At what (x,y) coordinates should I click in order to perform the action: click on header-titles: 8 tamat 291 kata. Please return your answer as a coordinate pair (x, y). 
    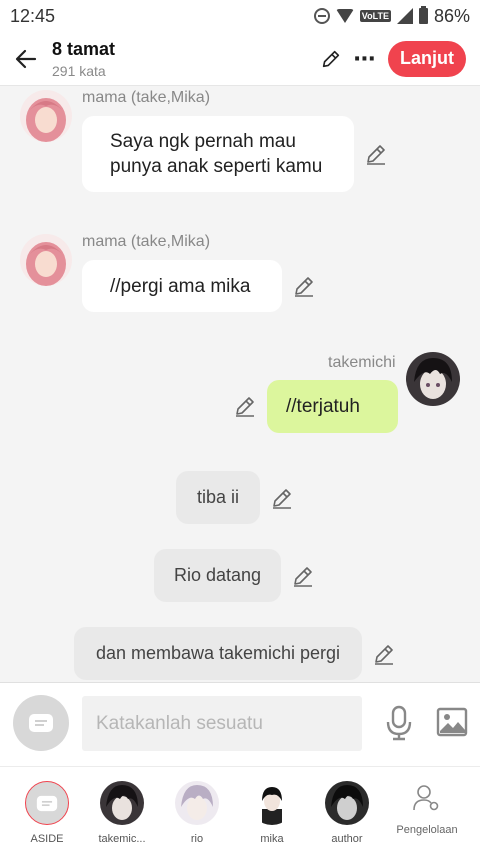
    Looking at the image, I should click on (183, 59).